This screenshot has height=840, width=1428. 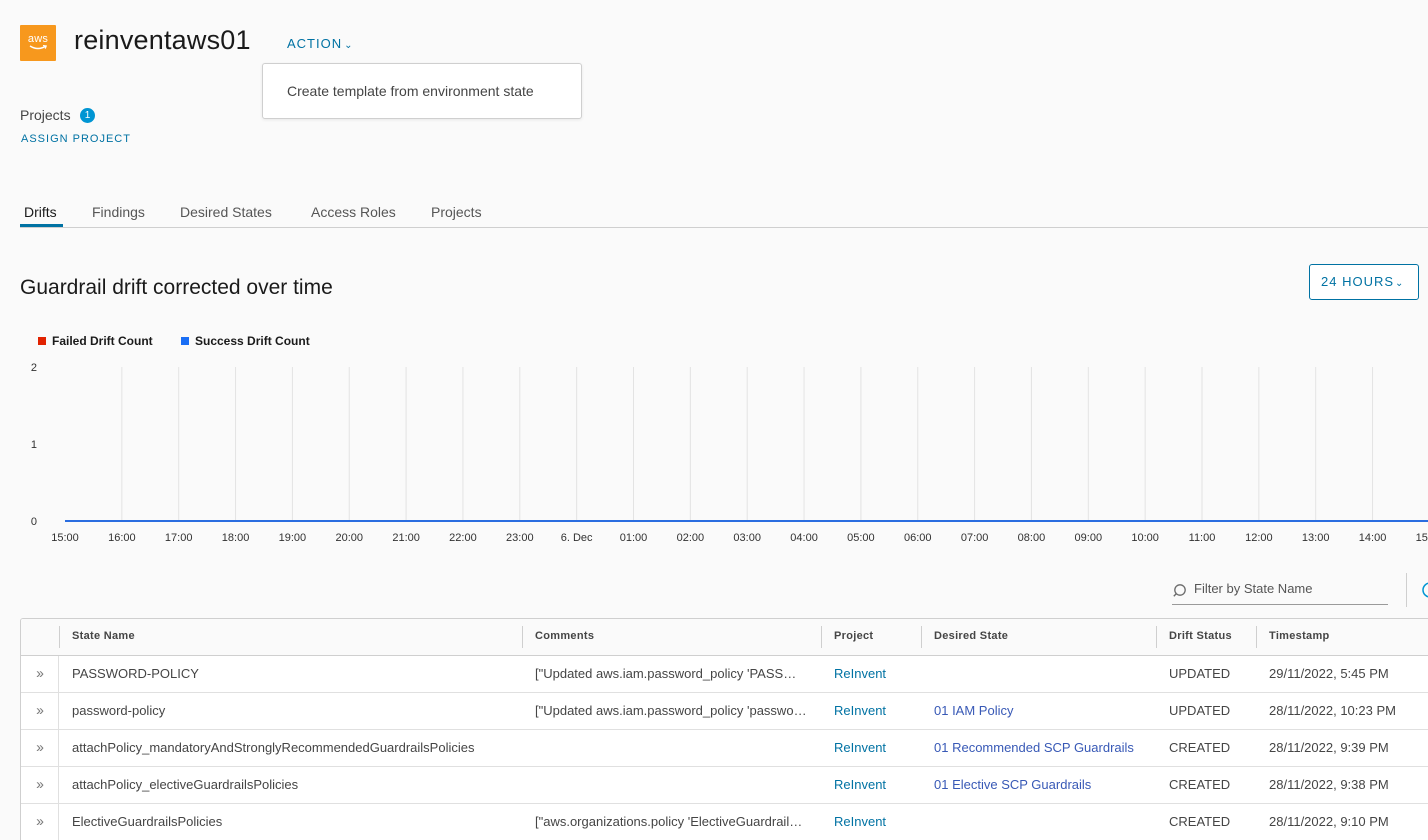 What do you see at coordinates (103, 636) in the screenshot?
I see `column-header-state-name: State Name` at bounding box center [103, 636].